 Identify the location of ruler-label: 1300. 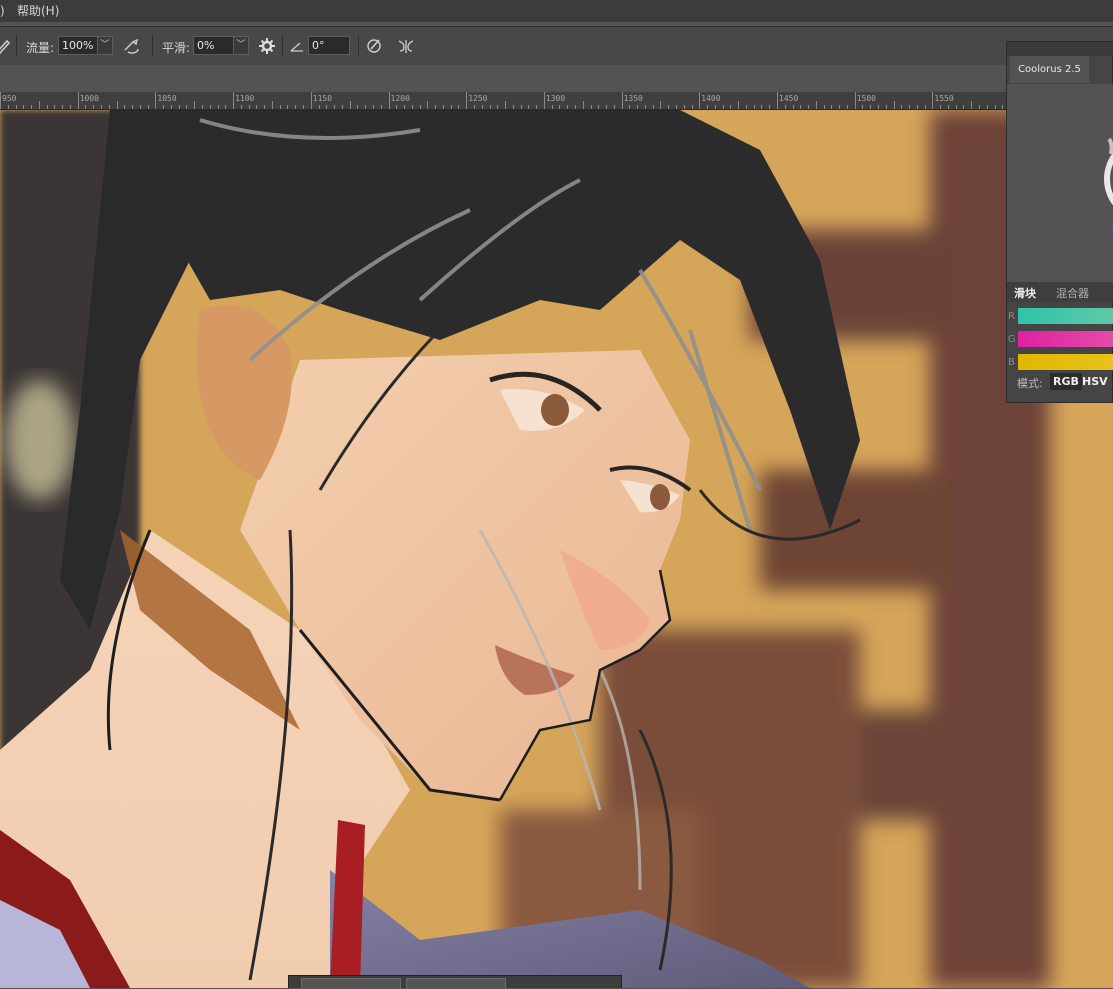
(555, 98).